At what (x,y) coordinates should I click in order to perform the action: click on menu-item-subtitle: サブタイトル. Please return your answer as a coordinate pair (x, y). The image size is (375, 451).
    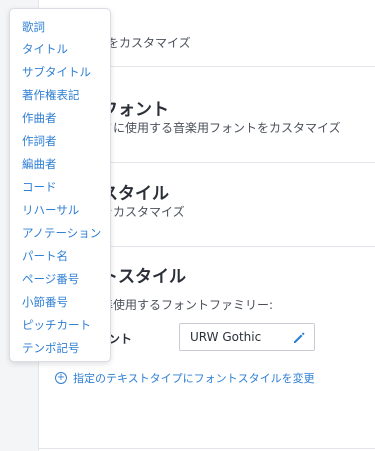
    Looking at the image, I should click on (56, 72).